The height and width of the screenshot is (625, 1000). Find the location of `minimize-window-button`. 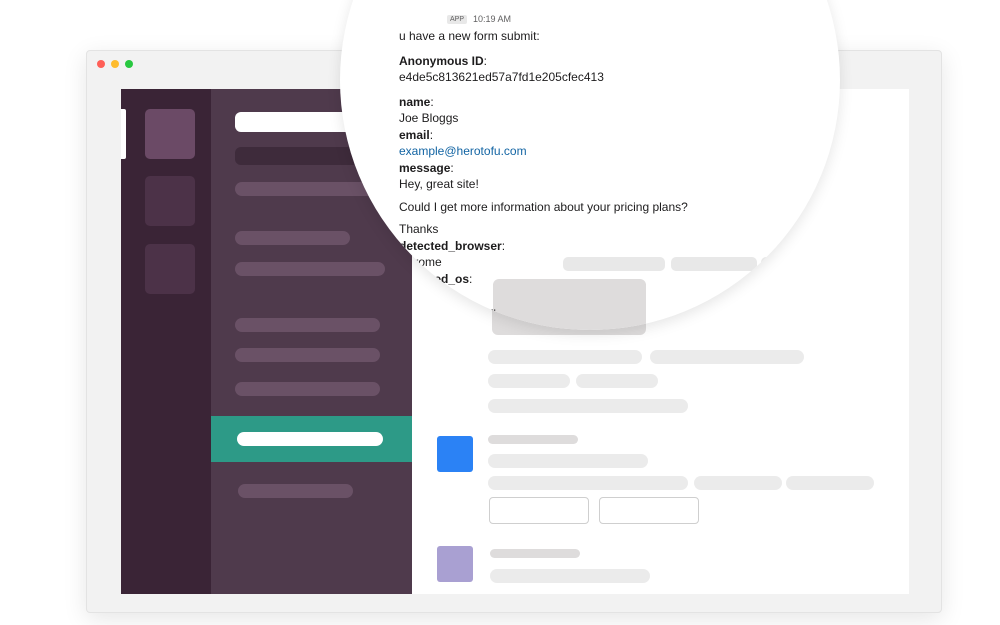

minimize-window-button is located at coordinates (115, 64).